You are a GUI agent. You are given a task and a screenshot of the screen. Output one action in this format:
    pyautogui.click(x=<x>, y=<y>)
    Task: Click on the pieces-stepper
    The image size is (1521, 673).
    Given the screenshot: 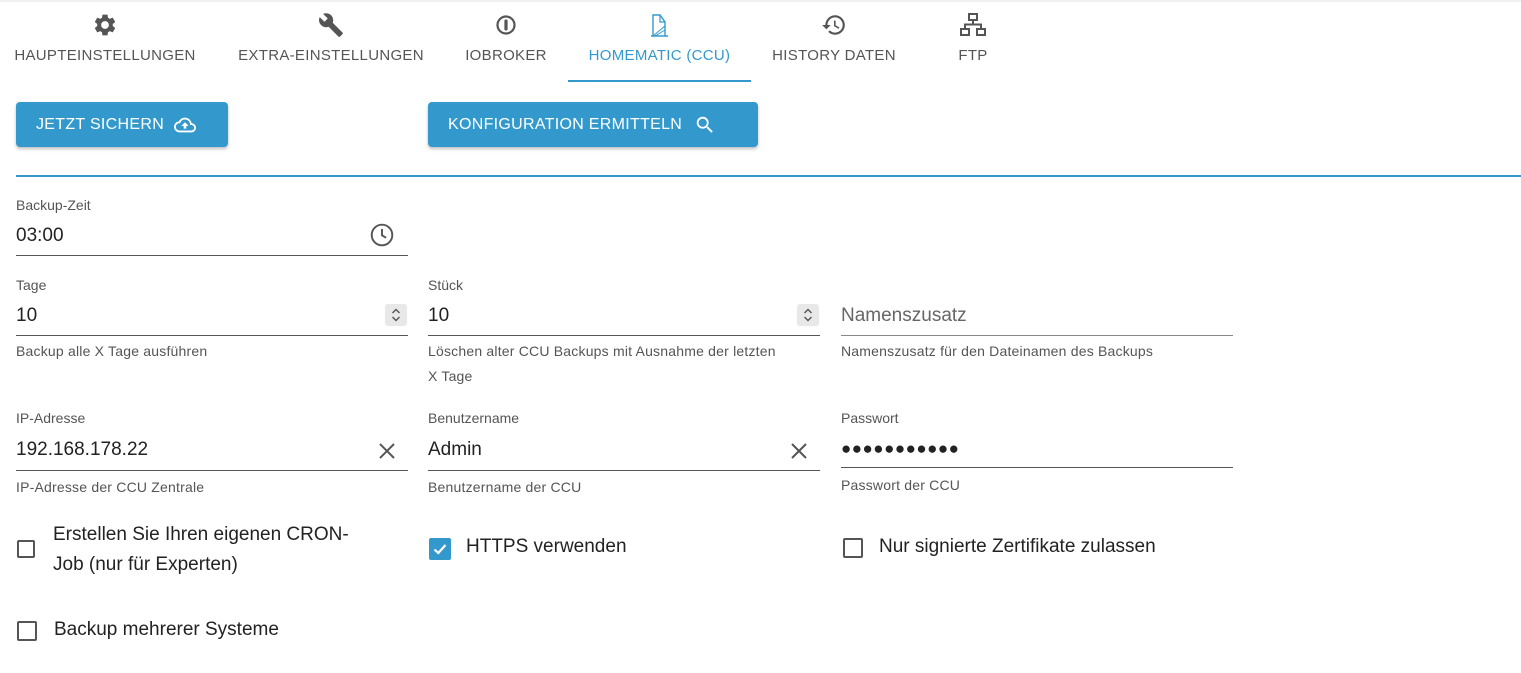 What is the action you would take?
    pyautogui.click(x=808, y=315)
    